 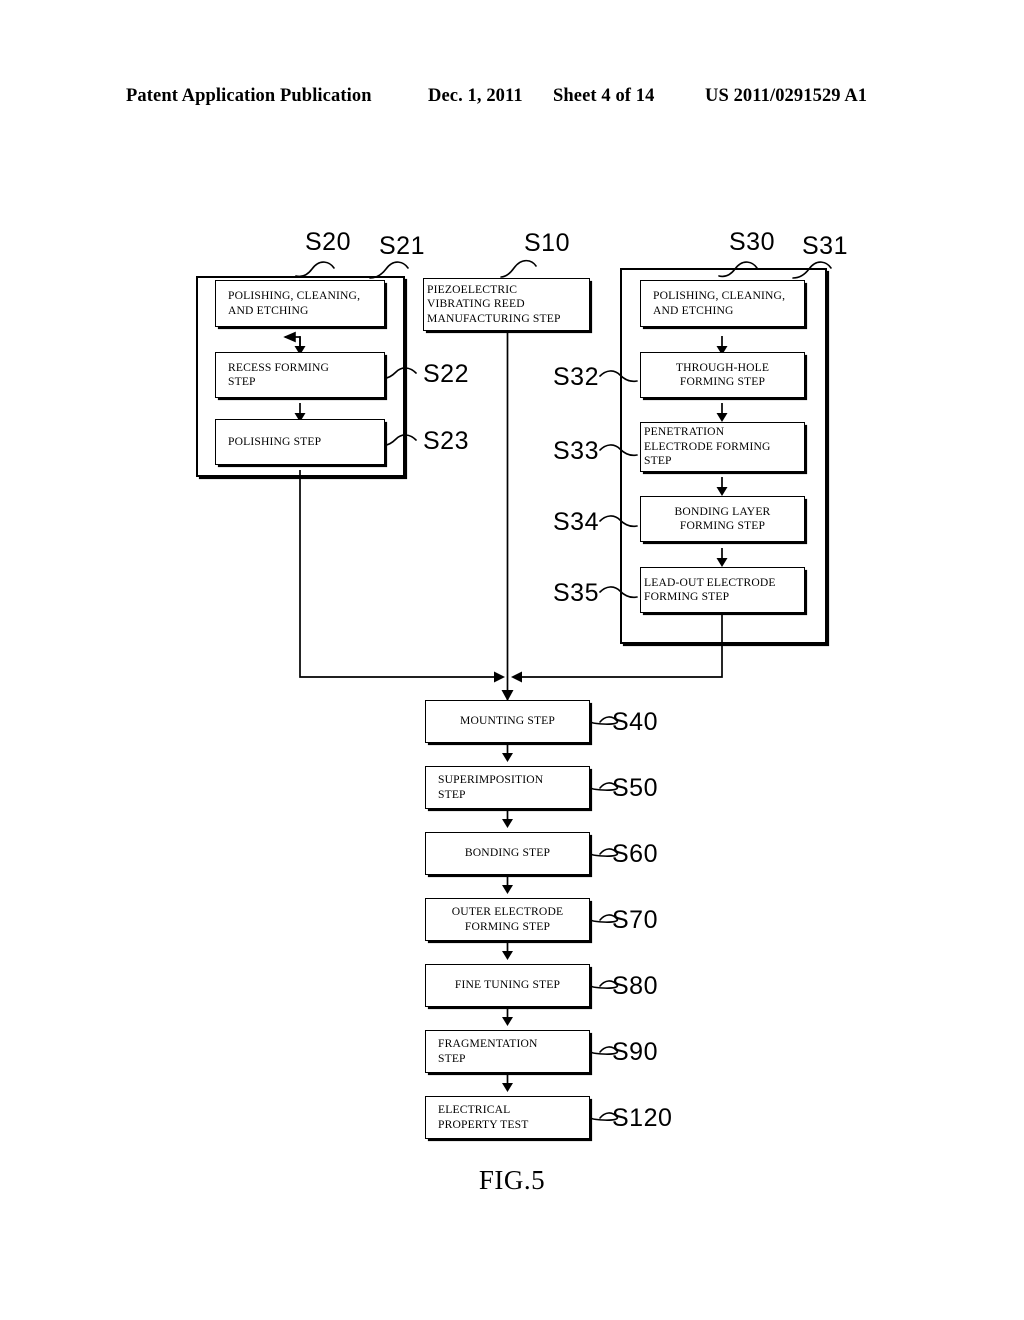 I want to click on ref-label-s33: S33, so click(x=576, y=451).